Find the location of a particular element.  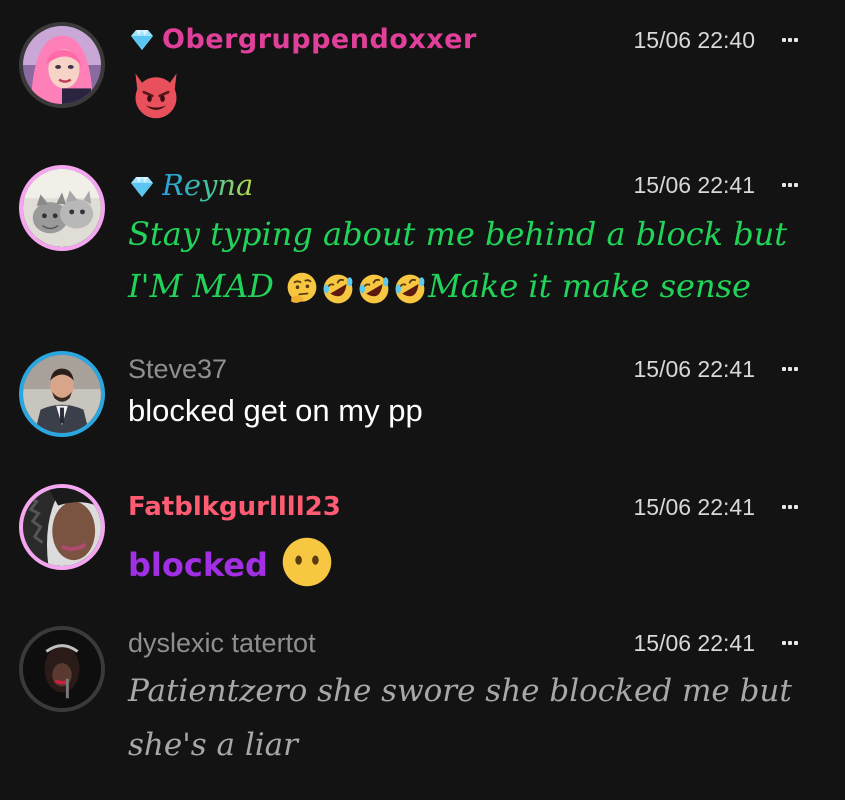

username: dyslexic tatertot is located at coordinates (222, 643).